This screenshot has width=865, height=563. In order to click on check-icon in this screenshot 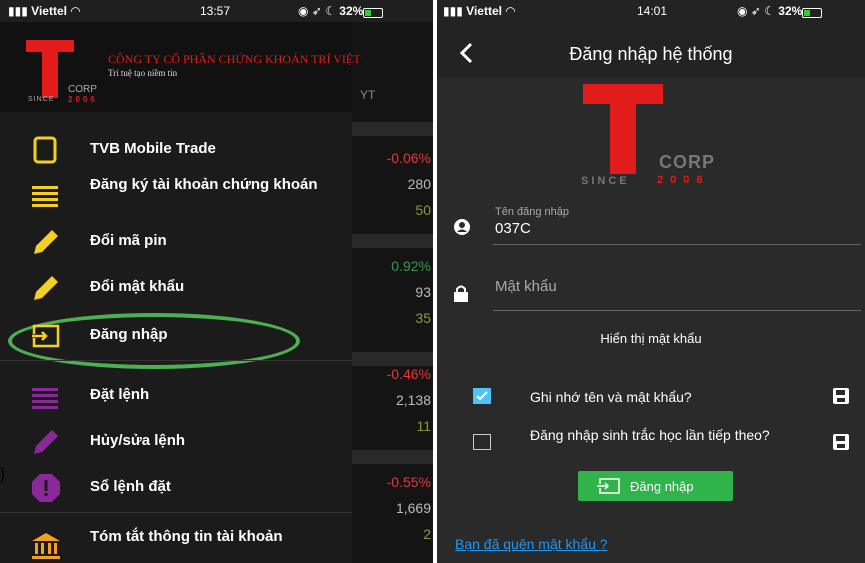, I will do `click(482, 396)`.